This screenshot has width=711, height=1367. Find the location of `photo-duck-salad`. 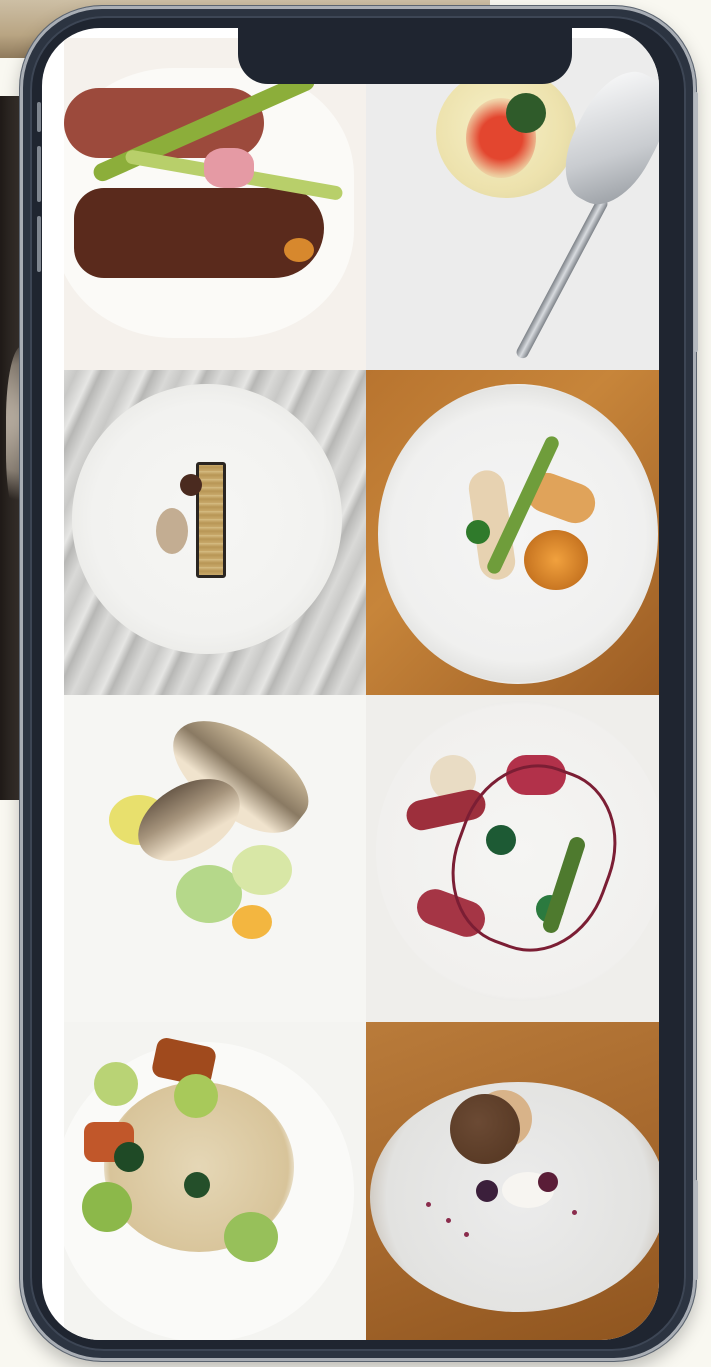

photo-duck-salad is located at coordinates (512, 858).